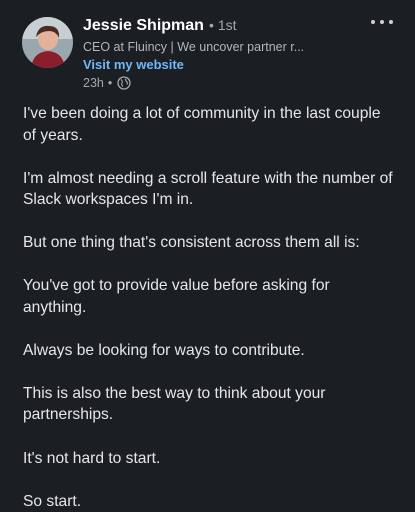 The width and height of the screenshot is (415, 512). I want to click on post-paragraph: So start., so click(52, 501).